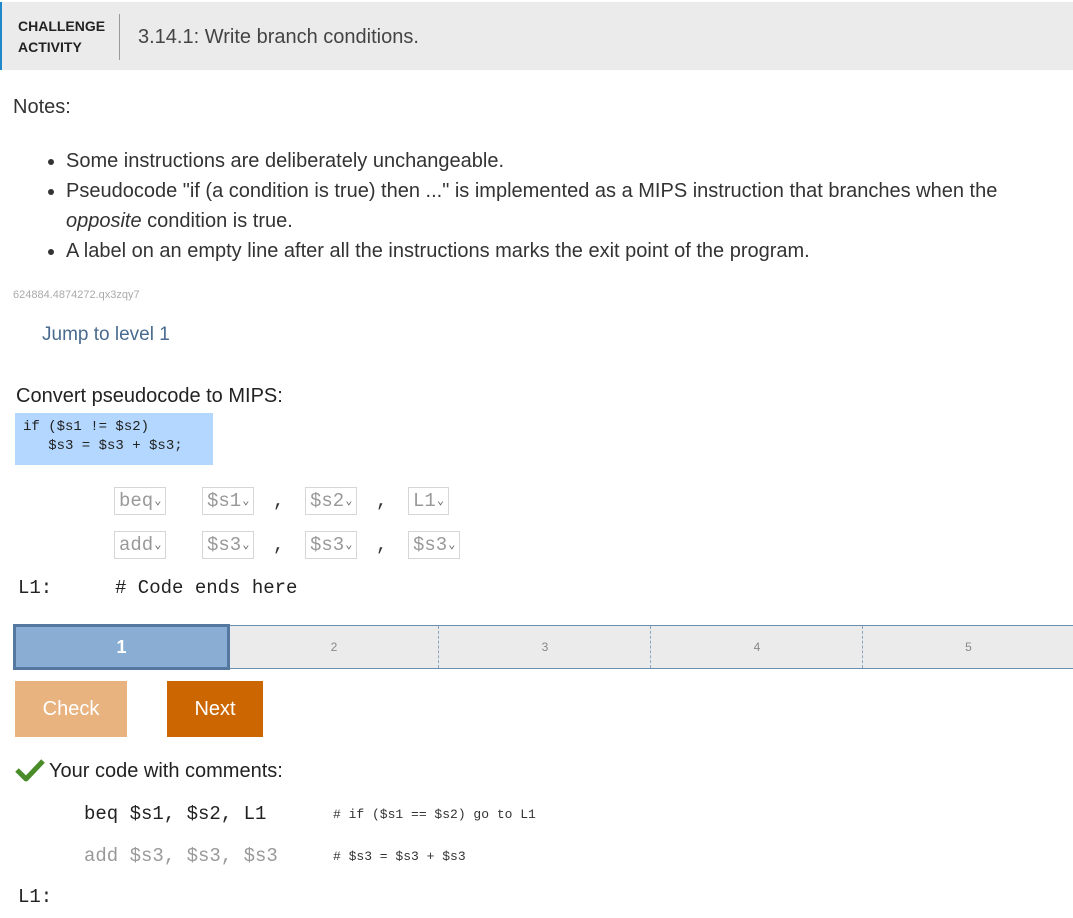 Image resolution: width=1073 pixels, height=918 pixels. What do you see at coordinates (35, 588) in the screenshot?
I see `code-label: L1:` at bounding box center [35, 588].